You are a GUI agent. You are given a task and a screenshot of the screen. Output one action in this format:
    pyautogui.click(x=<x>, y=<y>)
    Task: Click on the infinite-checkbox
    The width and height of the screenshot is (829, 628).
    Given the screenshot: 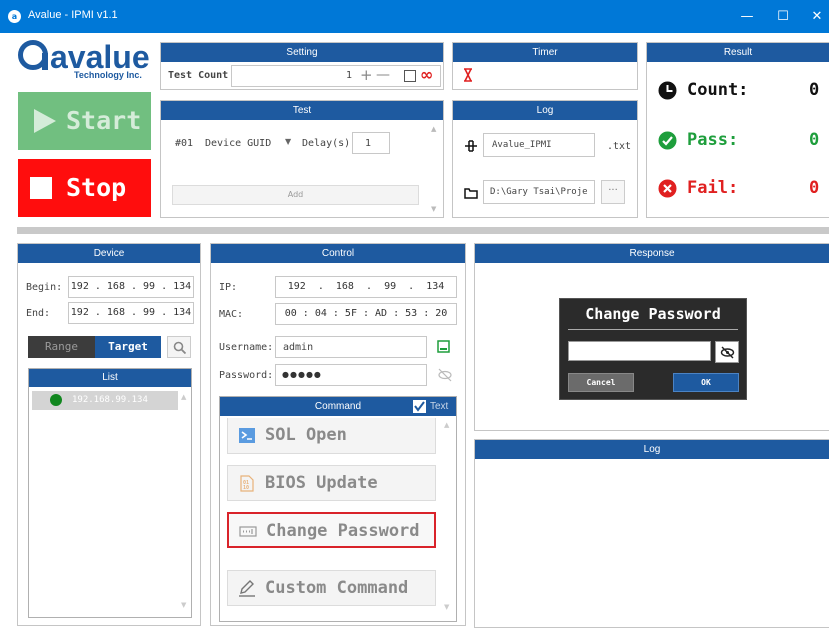 What is the action you would take?
    pyautogui.click(x=410, y=76)
    